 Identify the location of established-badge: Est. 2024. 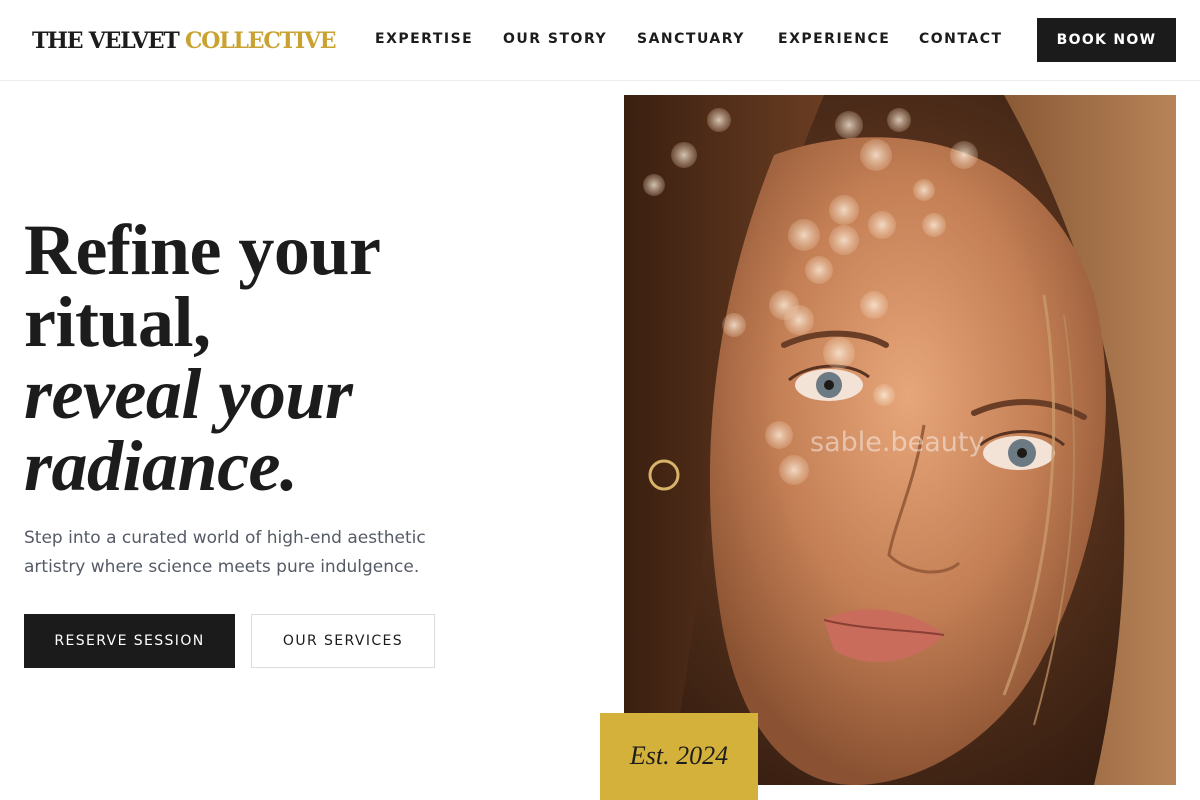
(679, 756).